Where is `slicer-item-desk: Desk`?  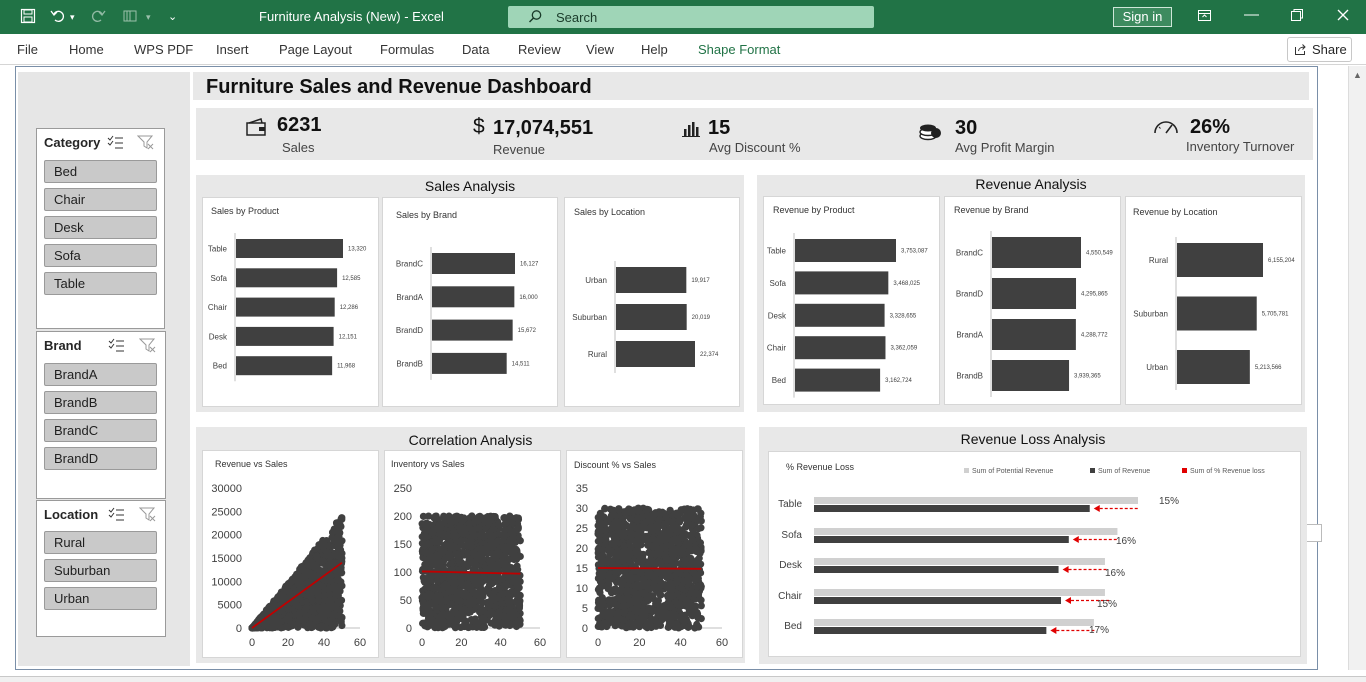 slicer-item-desk: Desk is located at coordinates (100, 227).